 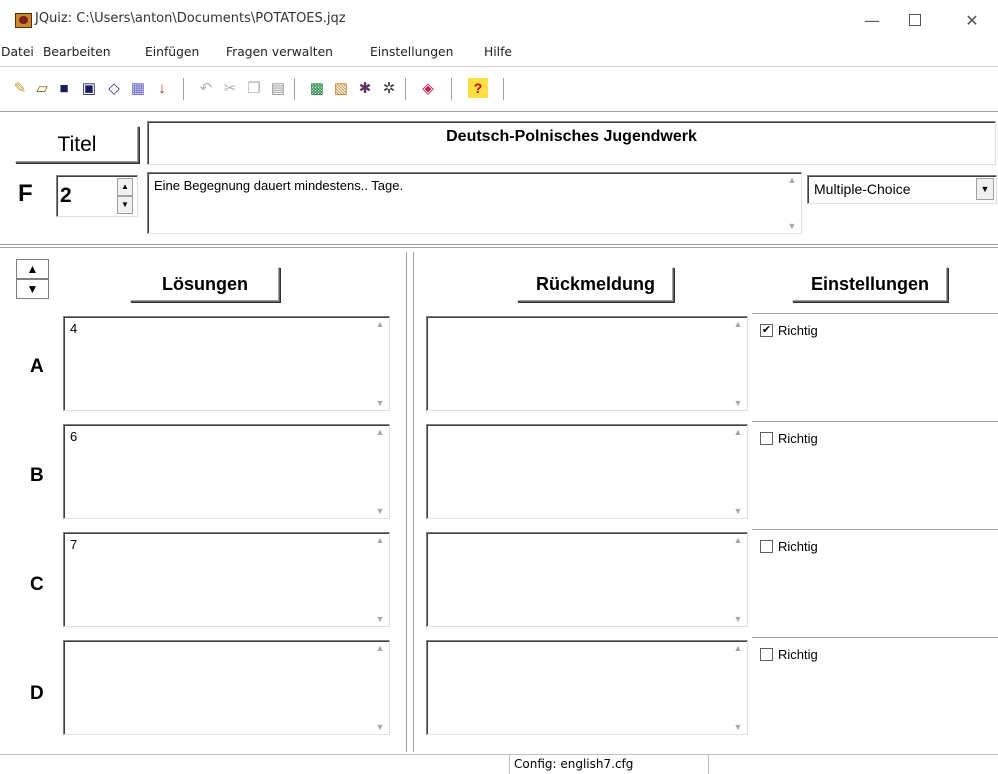 I want to click on new-icon: ✎, so click(x=20, y=88).